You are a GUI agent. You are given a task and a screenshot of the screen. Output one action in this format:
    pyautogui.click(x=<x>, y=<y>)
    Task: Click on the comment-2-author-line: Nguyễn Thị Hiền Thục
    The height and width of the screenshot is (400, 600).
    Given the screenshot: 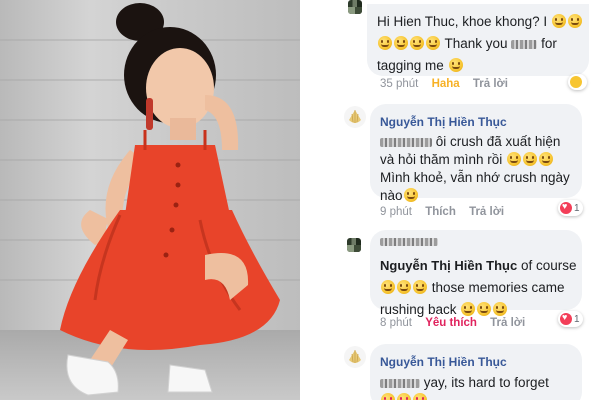 What is the action you would take?
    pyautogui.click(x=476, y=122)
    